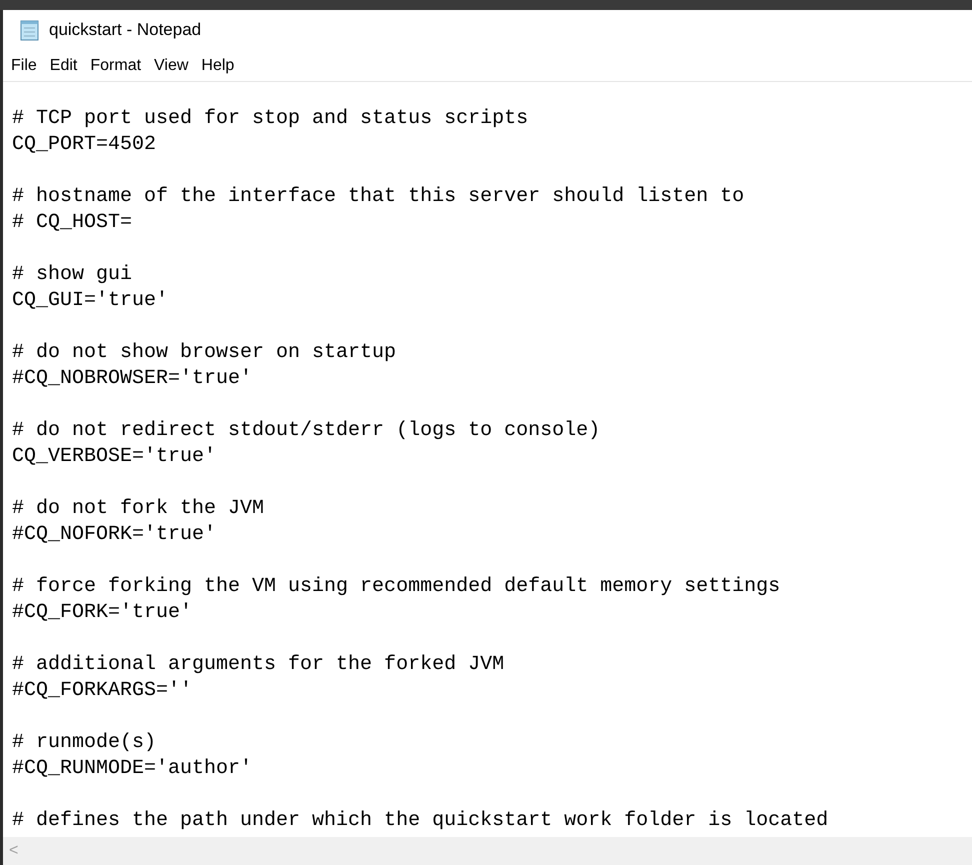 Image resolution: width=972 pixels, height=865 pixels. What do you see at coordinates (125, 30) in the screenshot?
I see `window-title: quickstart - Notepad` at bounding box center [125, 30].